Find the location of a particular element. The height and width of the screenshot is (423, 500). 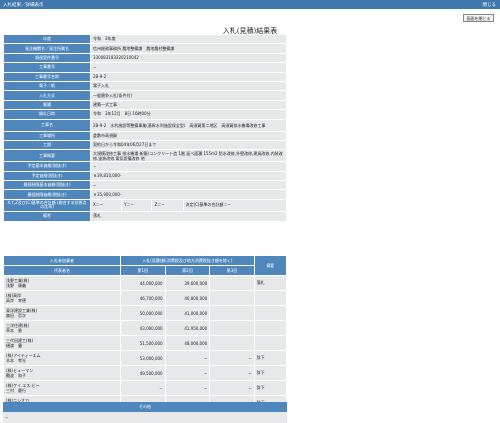

info-row: 電子／紙 電子入札 is located at coordinates (145, 86).